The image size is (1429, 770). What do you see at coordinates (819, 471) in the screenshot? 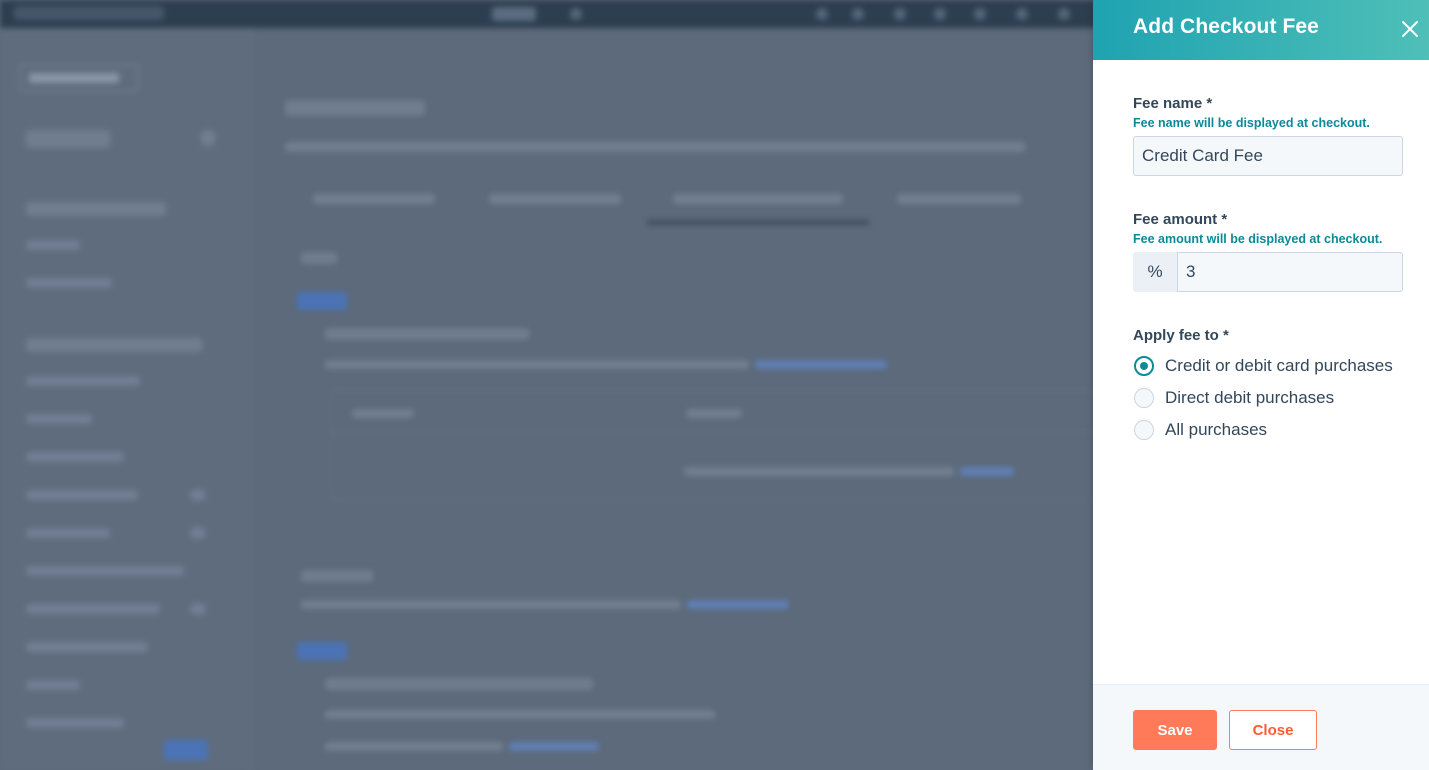
I see `table-empty-placeholder` at bounding box center [819, 471].